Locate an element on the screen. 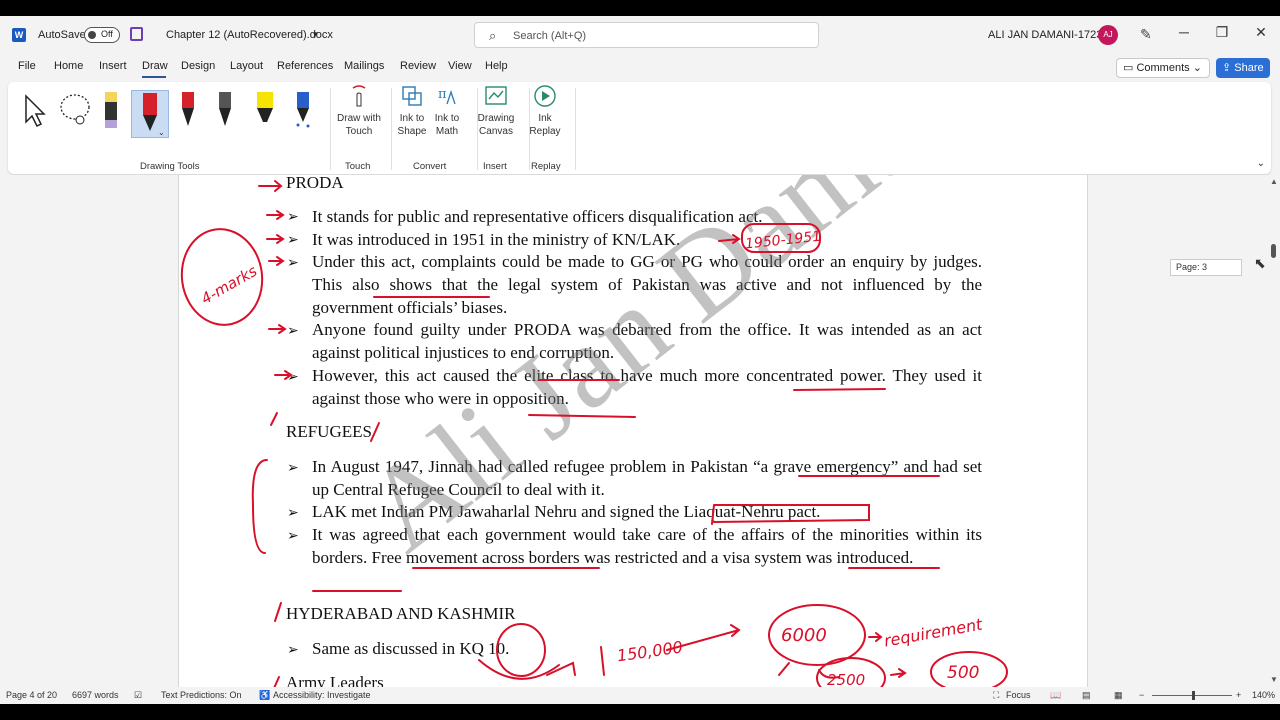  zoom-out-icon: − is located at coordinates (1141, 695).